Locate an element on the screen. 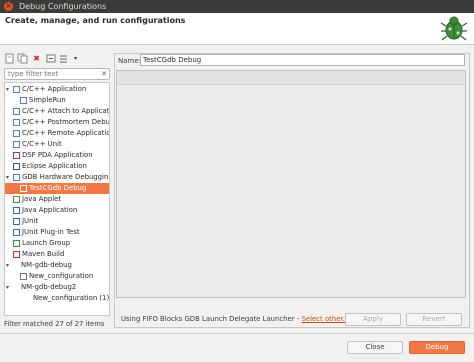  tree-item: ▾ C/C++ Application is located at coordinates (57, 89).